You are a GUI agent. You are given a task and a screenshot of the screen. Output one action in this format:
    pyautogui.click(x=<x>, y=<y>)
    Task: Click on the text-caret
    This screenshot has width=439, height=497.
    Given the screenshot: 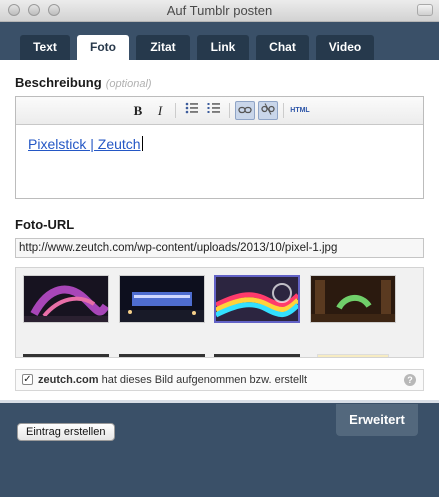 What is the action you would take?
    pyautogui.click(x=142, y=143)
    